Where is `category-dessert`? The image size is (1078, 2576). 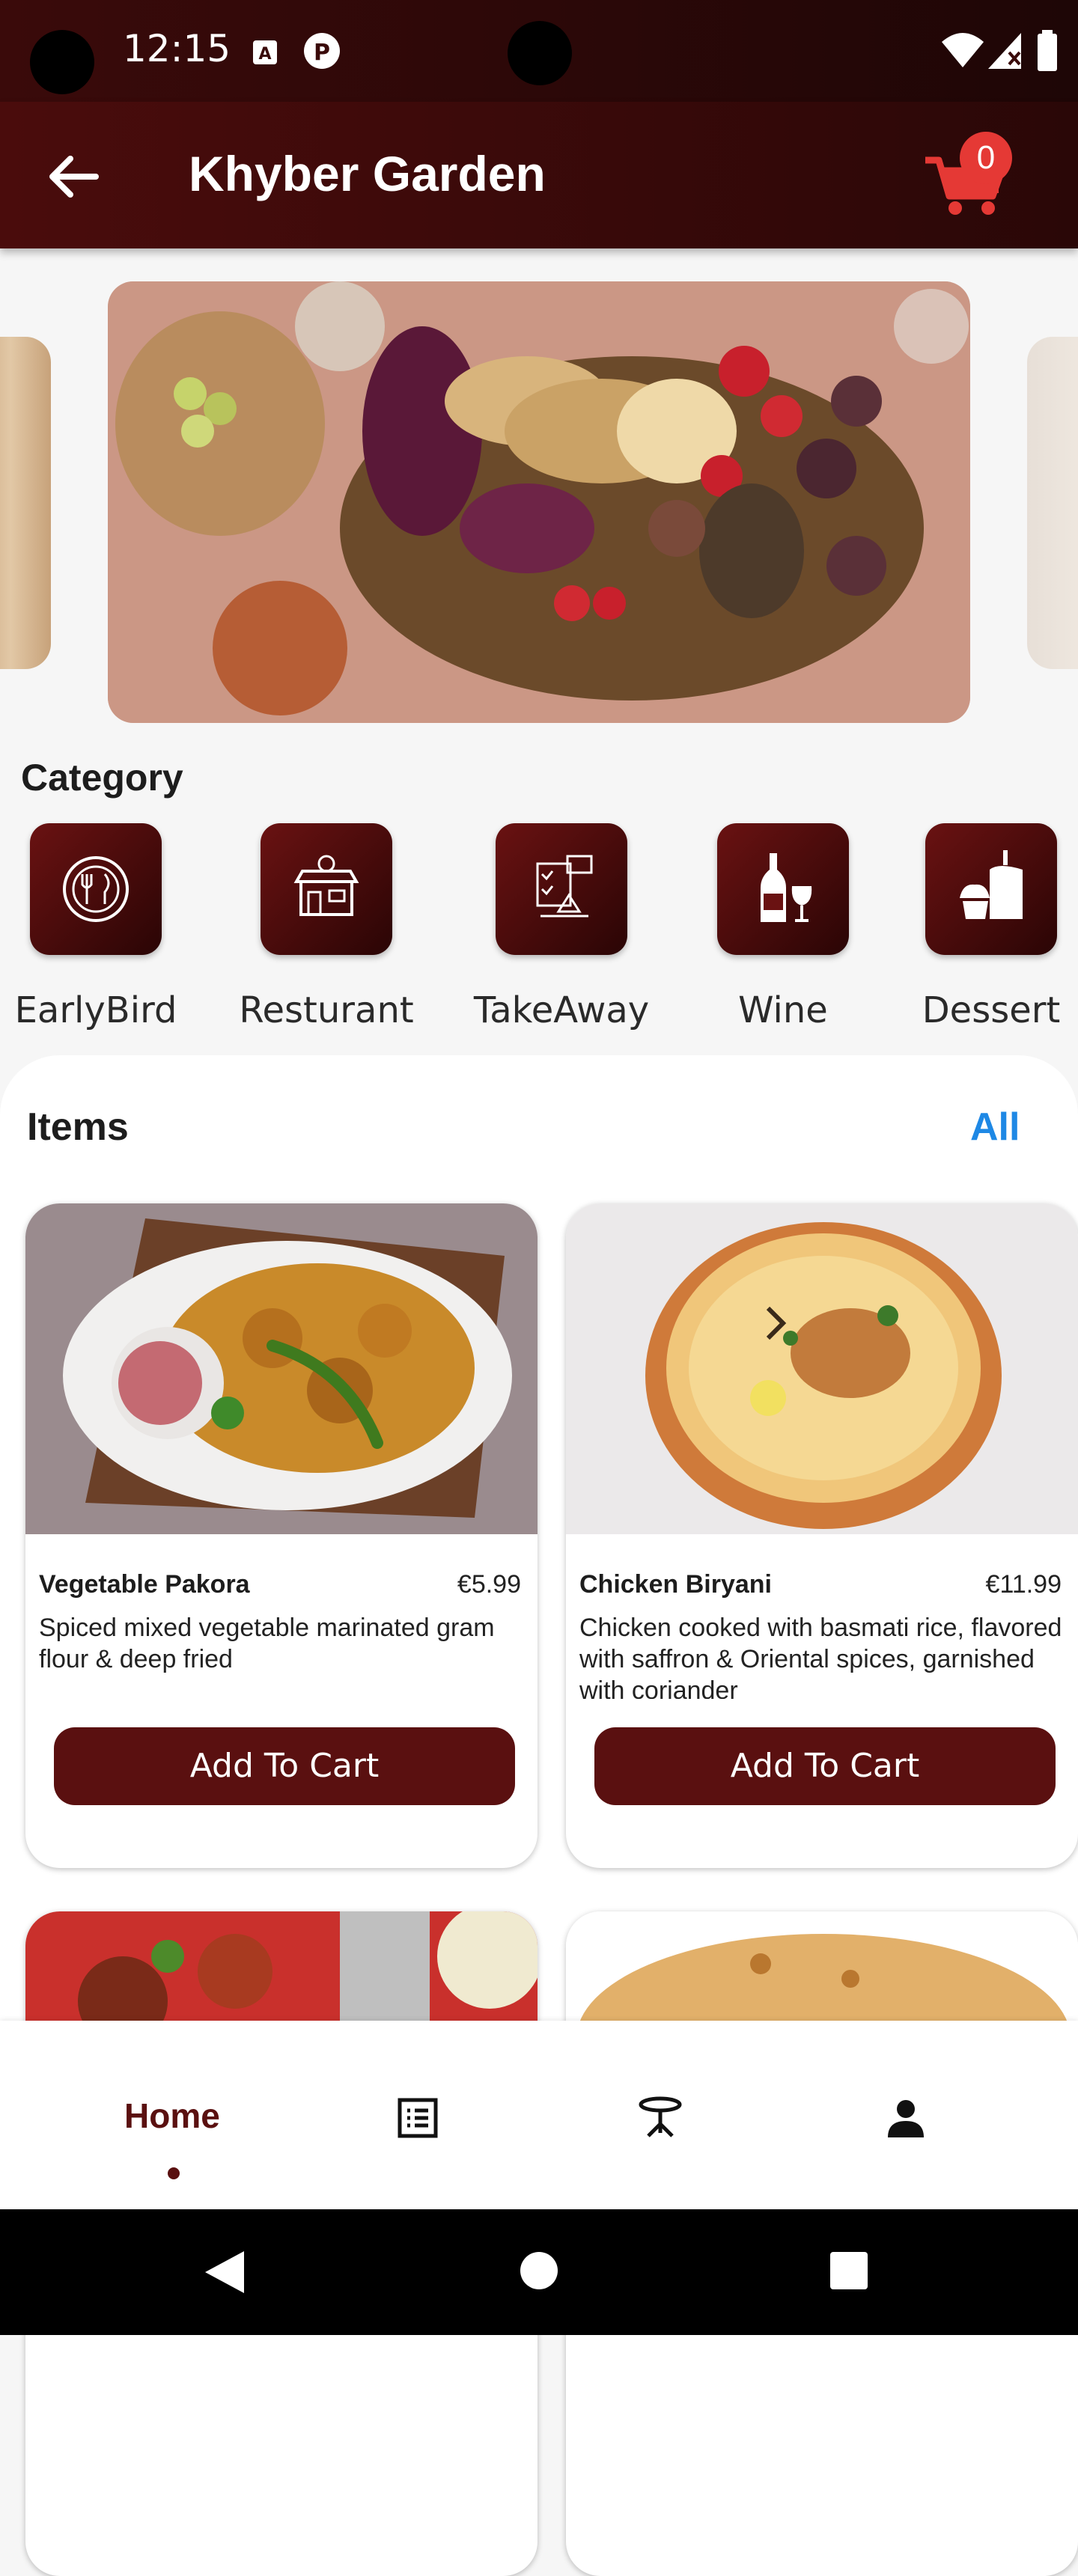
category-dessert is located at coordinates (991, 889).